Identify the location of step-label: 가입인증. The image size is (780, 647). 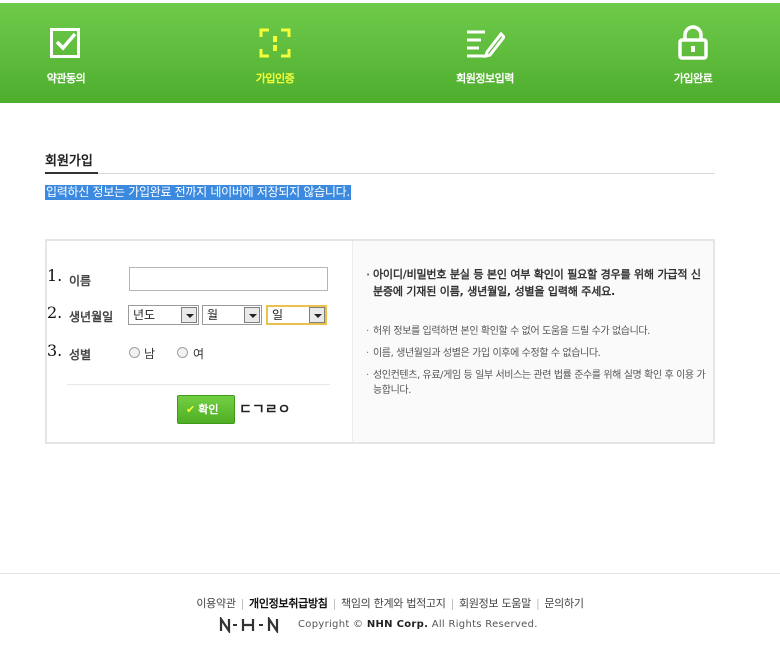
(275, 78).